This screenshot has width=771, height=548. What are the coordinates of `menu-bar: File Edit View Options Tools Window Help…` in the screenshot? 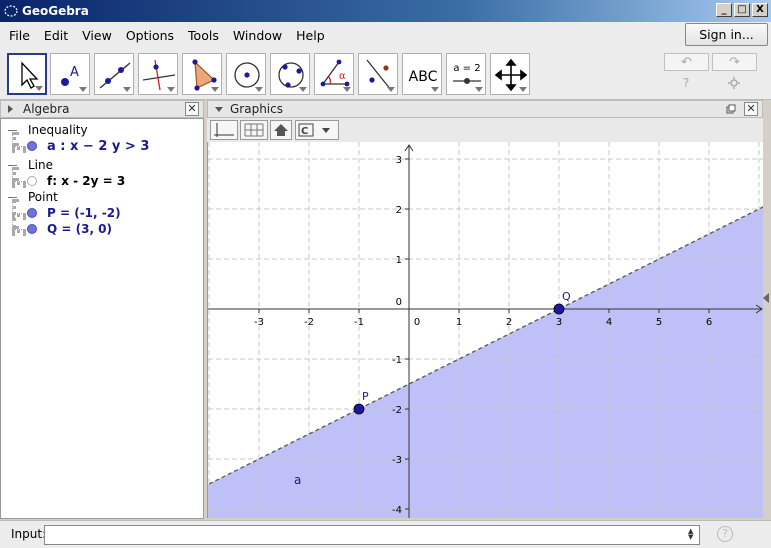 It's located at (385, 35).